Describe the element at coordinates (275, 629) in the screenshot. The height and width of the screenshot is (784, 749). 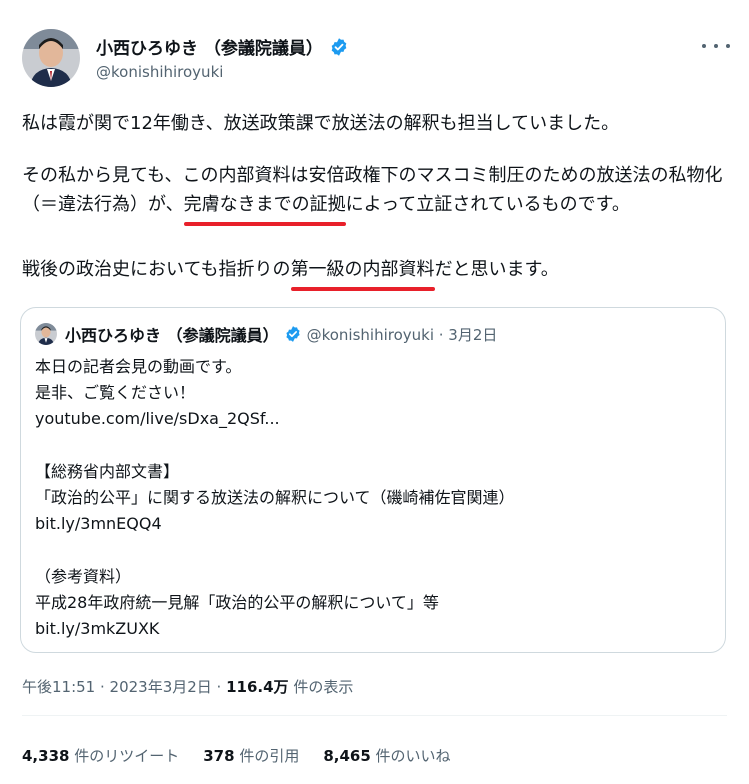
I see `quoted-link: bit.ly/3mkZUXK` at that location.